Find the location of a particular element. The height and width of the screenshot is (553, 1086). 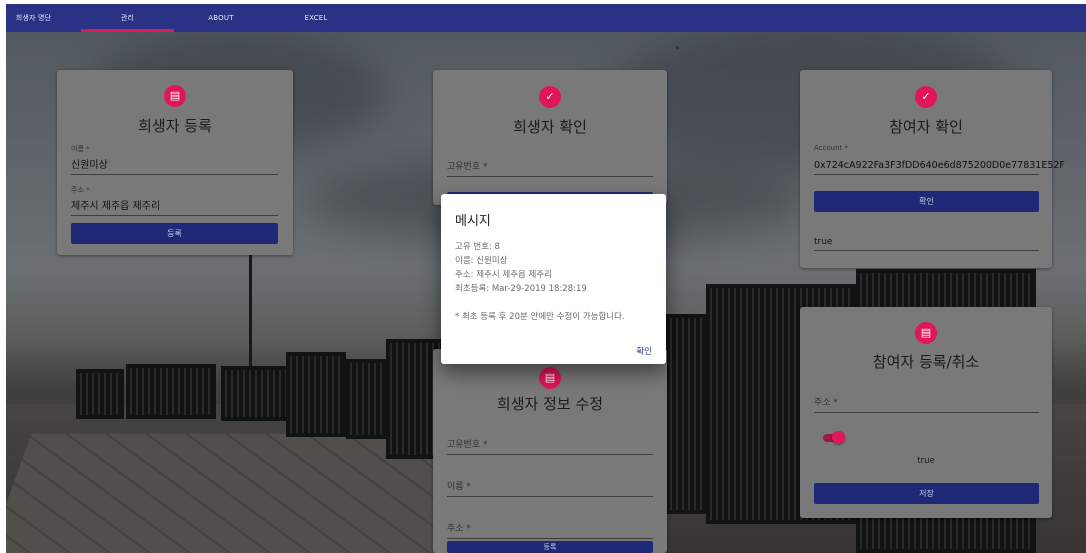

card-title: 희생자 정보 수정 is located at coordinates (550, 404).